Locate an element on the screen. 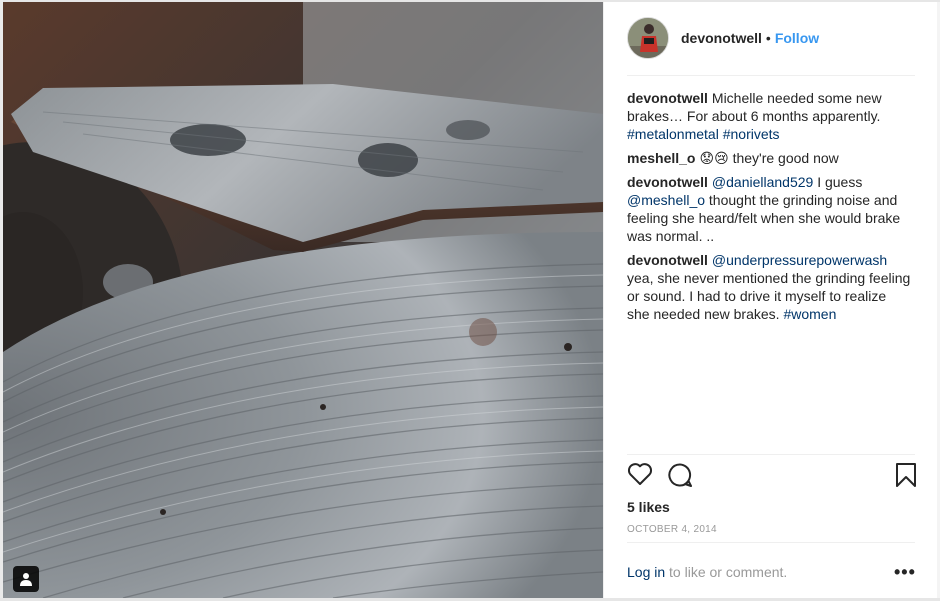 The image size is (940, 601). comment-button is located at coordinates (680, 477).